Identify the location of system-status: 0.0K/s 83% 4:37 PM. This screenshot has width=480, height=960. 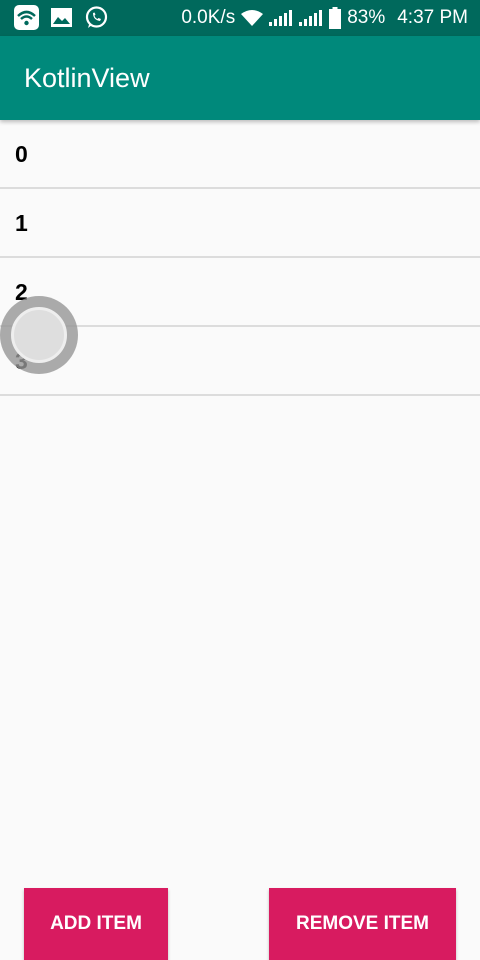
(324, 18).